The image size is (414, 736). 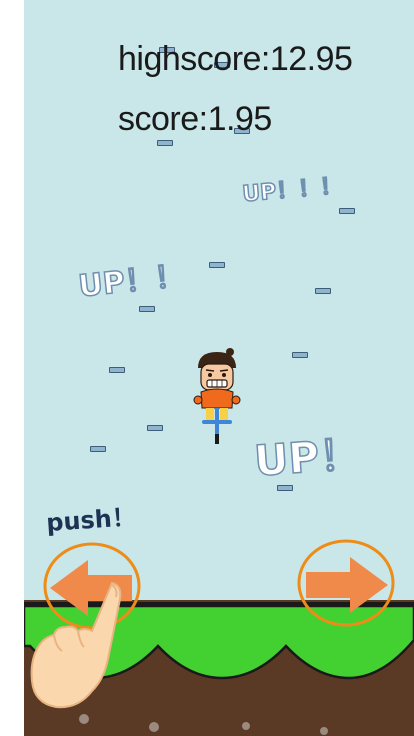 What do you see at coordinates (235, 59) in the screenshot?
I see `highscore-label: highscore:12.95` at bounding box center [235, 59].